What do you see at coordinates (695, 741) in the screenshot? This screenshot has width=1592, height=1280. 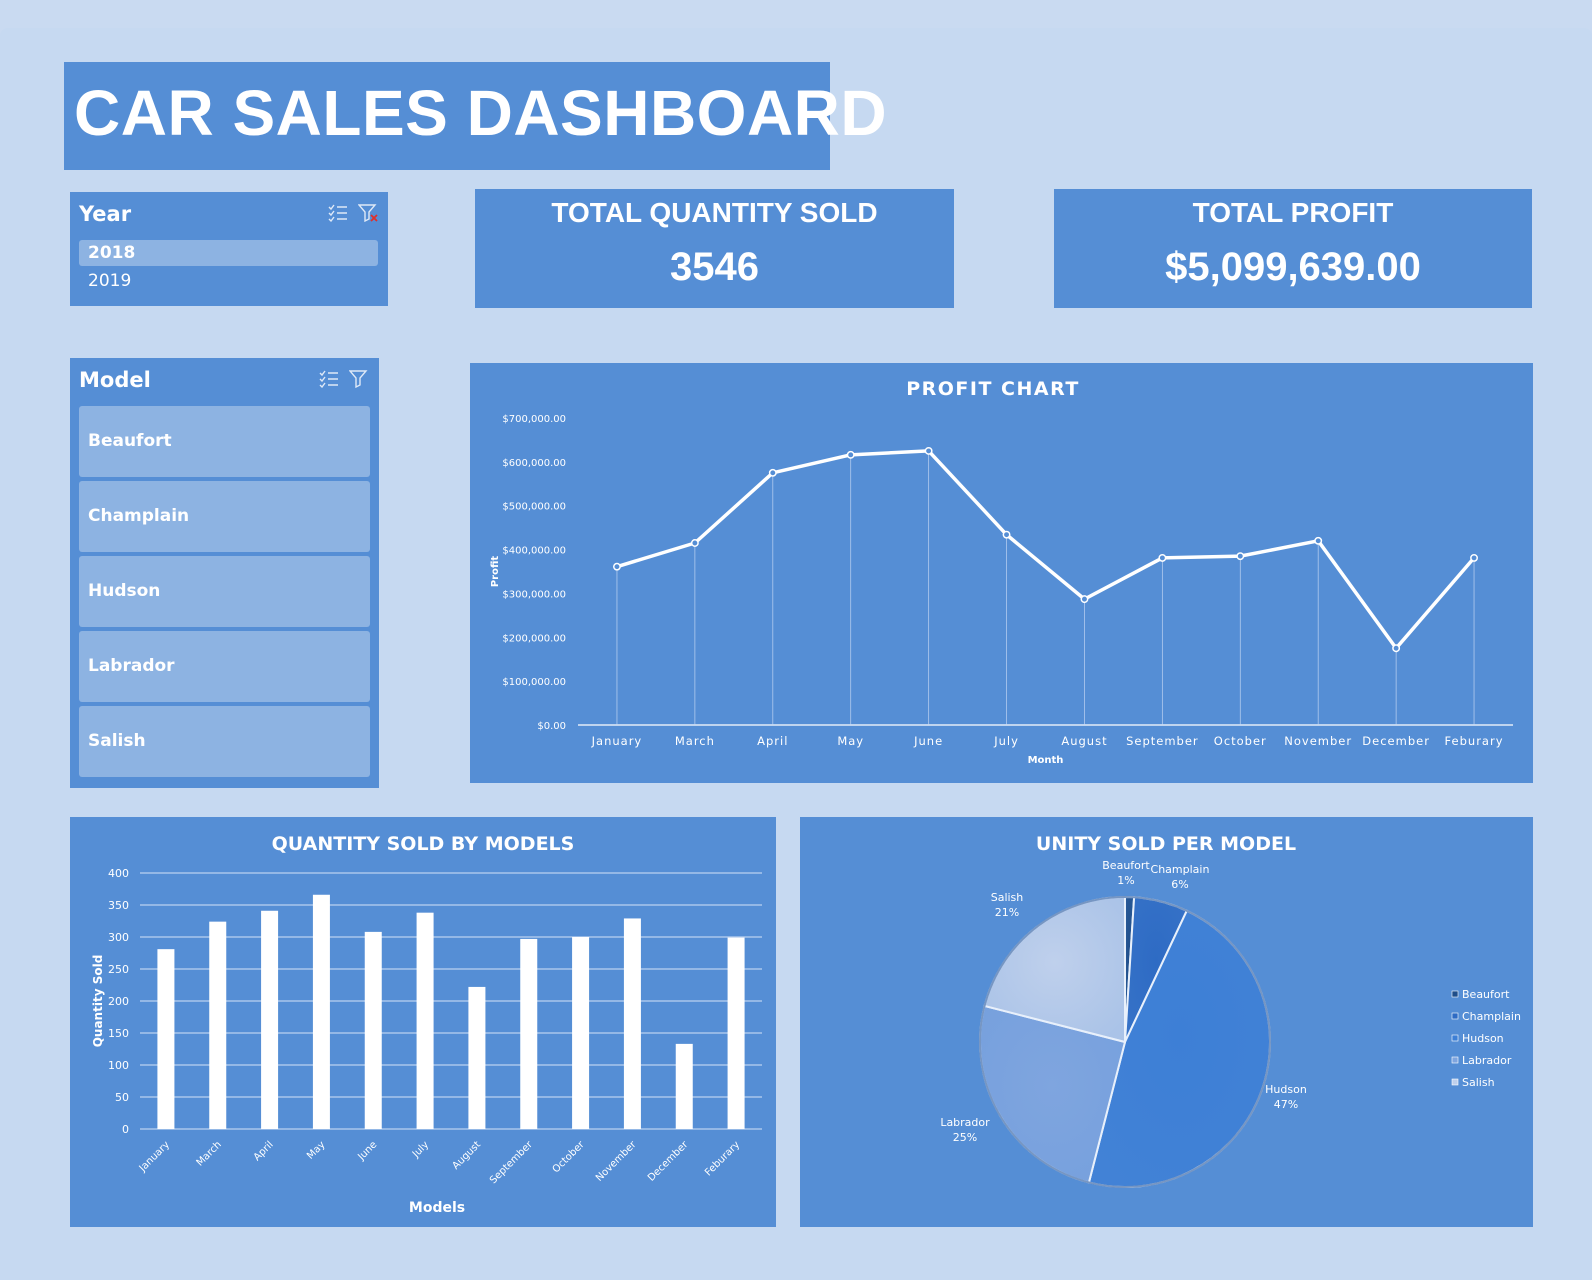 I see `profit-x-tick: March` at bounding box center [695, 741].